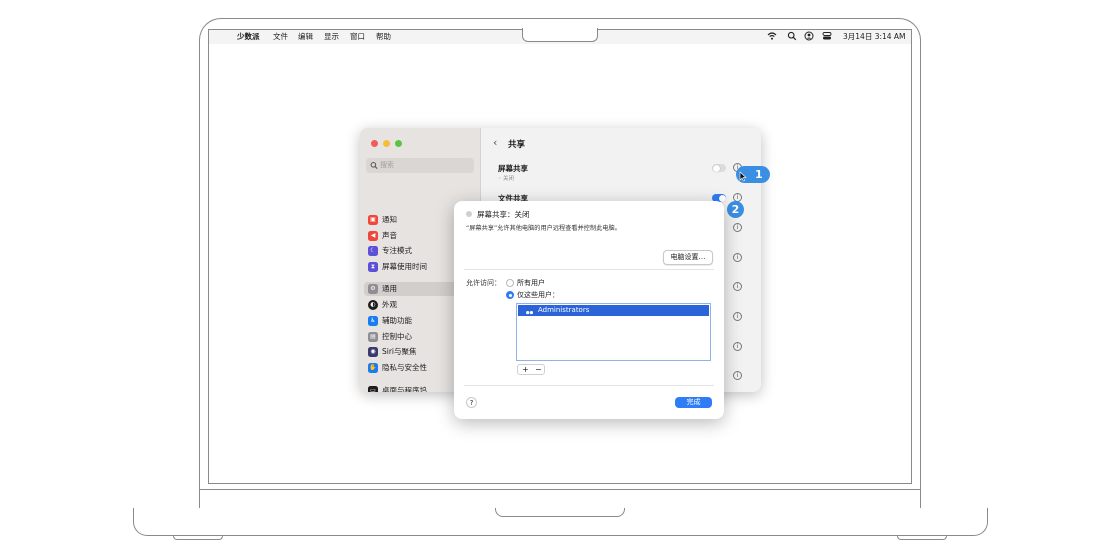 This screenshot has width=1120, height=560. I want to click on menu-window: 窗口, so click(357, 37).